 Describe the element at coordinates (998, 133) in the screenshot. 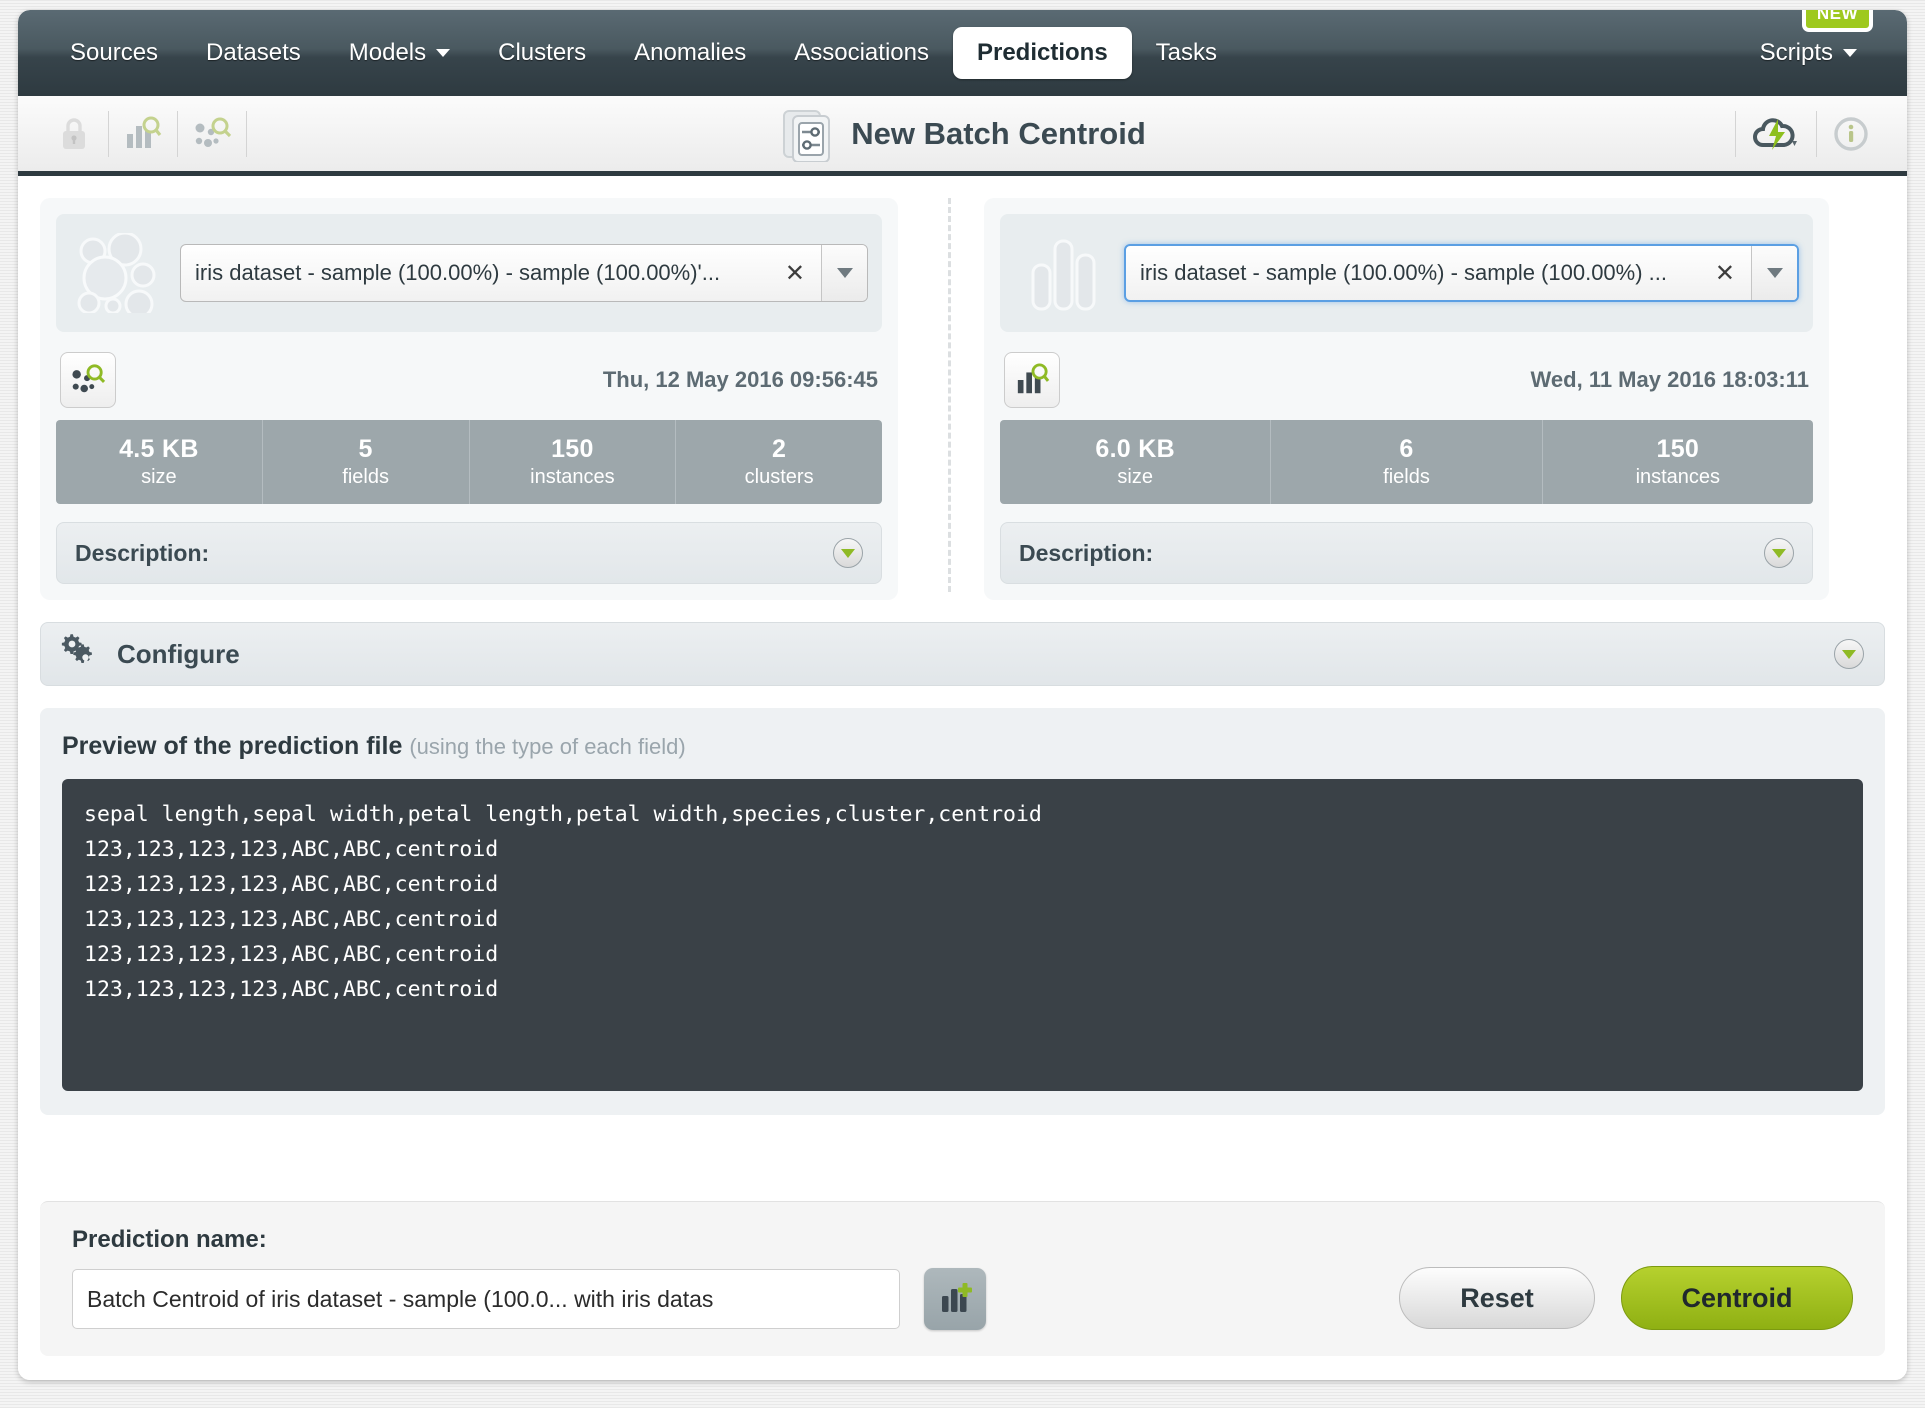

I see `page-title: New Batch Centroid` at that location.